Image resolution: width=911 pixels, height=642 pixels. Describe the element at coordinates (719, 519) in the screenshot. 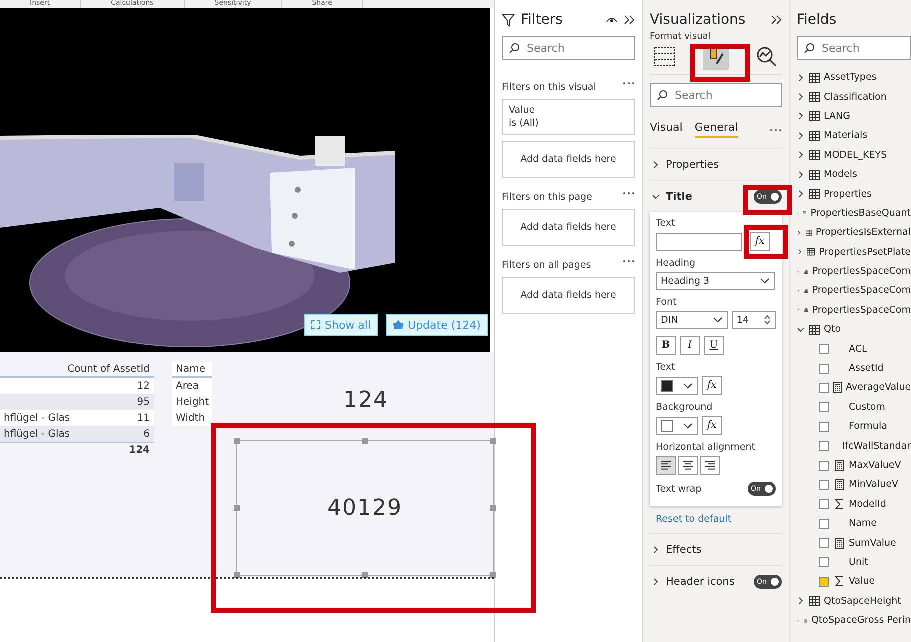

I see `reset-link: Reset to default` at that location.